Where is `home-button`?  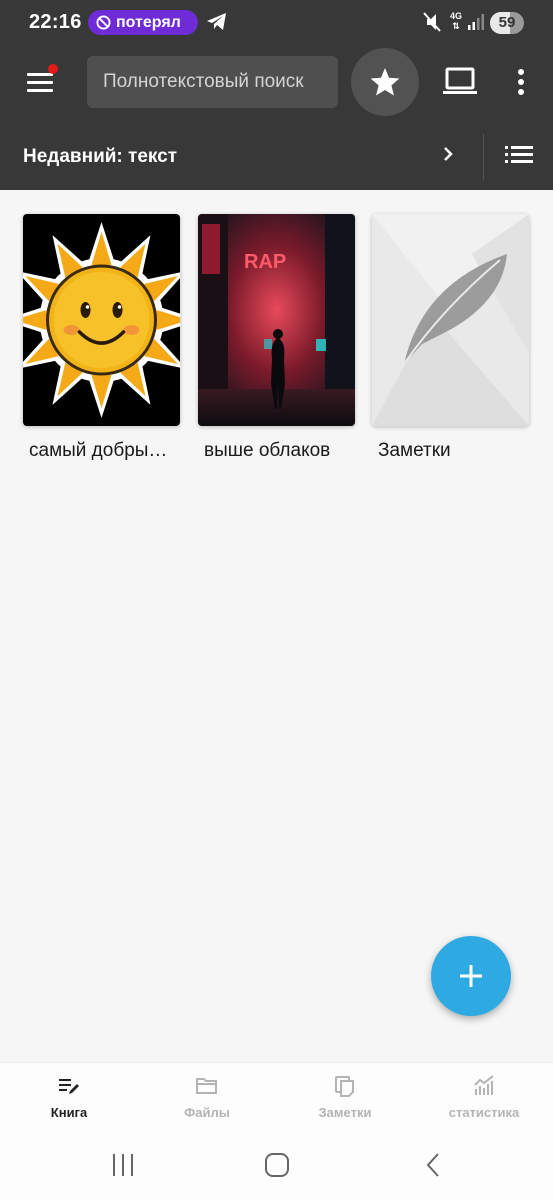 home-button is located at coordinates (277, 1165).